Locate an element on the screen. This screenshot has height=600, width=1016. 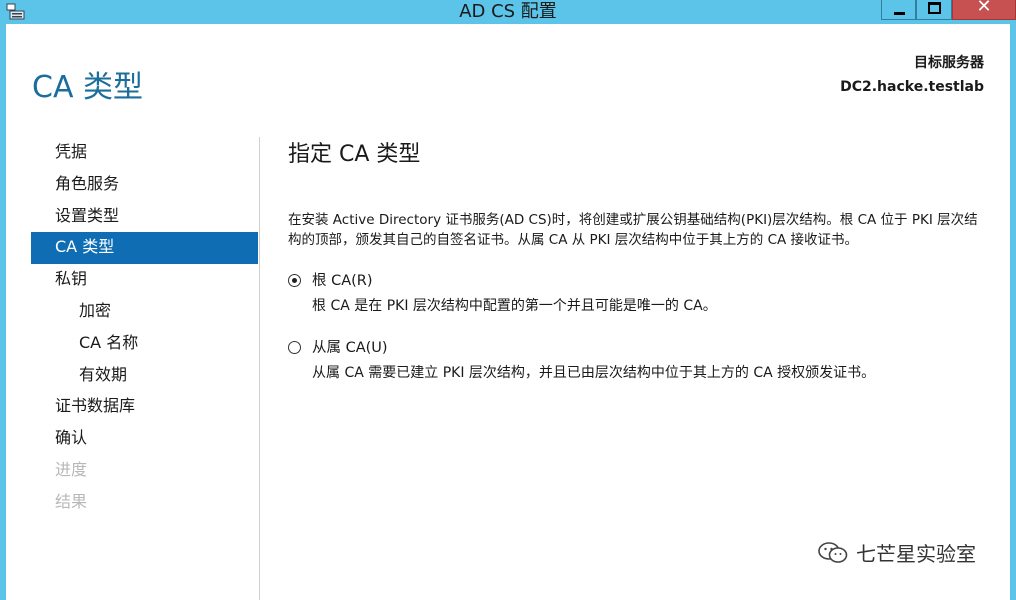
close-icon: ✕ is located at coordinates (984, 8).